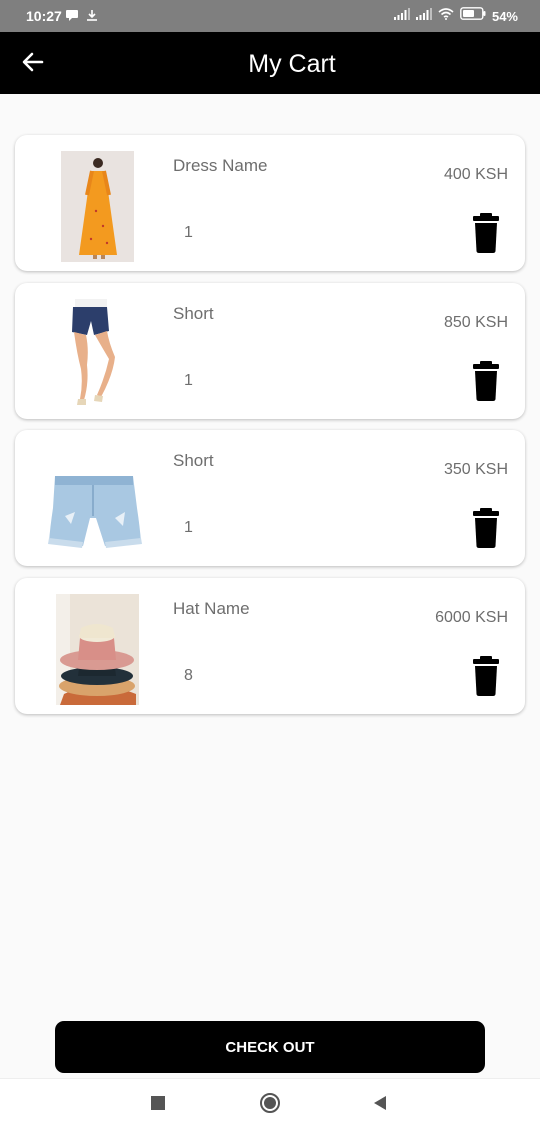  What do you see at coordinates (446, 16) in the screenshot?
I see `wifi-icon` at bounding box center [446, 16].